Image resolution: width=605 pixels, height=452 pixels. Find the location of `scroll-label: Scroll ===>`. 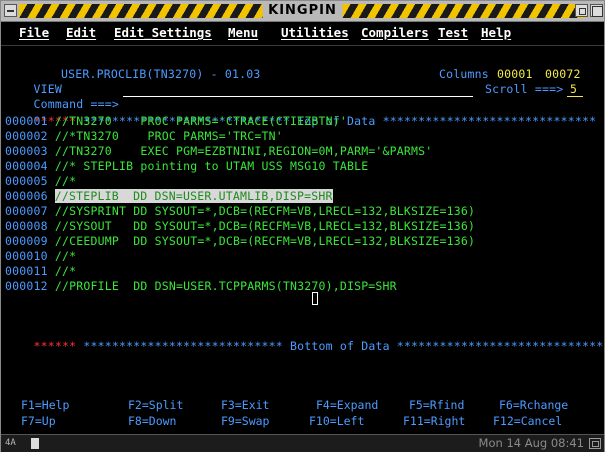

scroll-label: Scroll ===> is located at coordinates (524, 89).